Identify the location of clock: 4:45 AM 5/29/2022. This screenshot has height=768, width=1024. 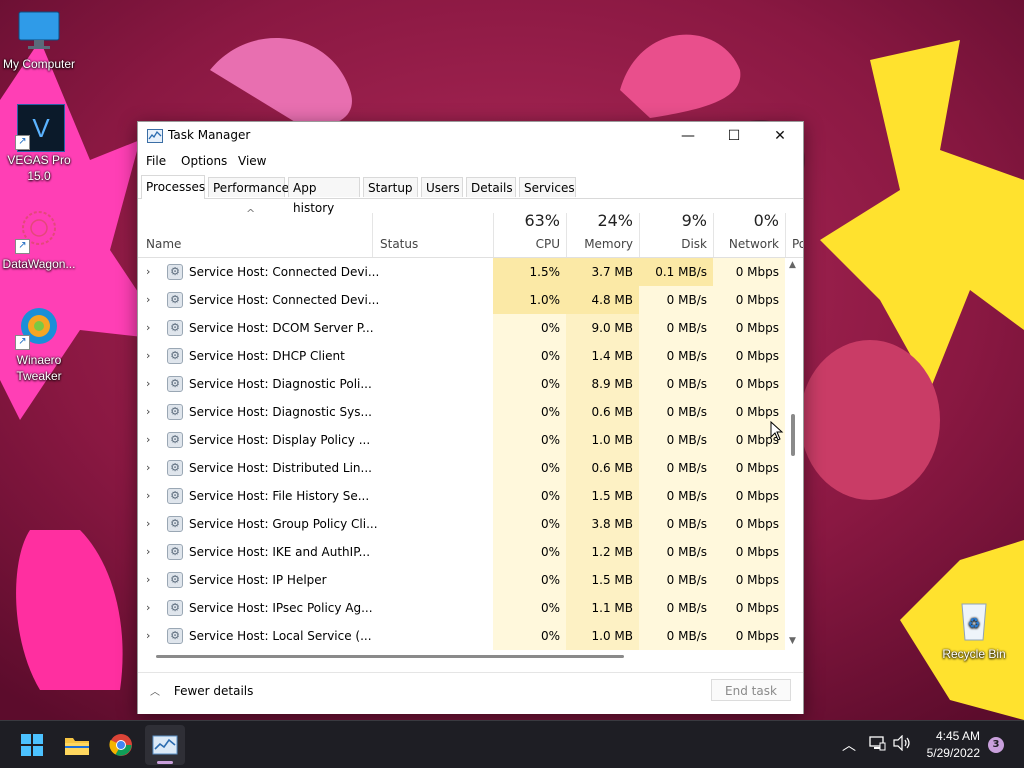
(953, 745).